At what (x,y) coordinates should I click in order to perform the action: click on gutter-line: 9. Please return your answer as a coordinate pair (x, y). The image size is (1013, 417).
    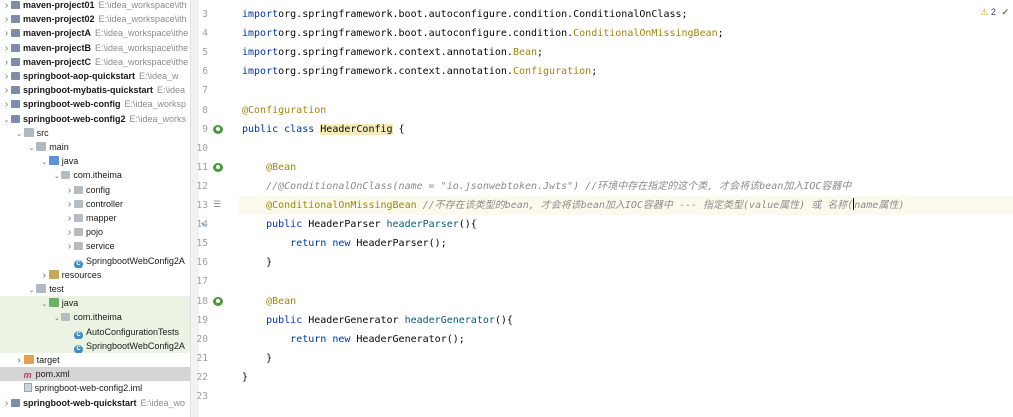
    Looking at the image, I should click on (219, 129).